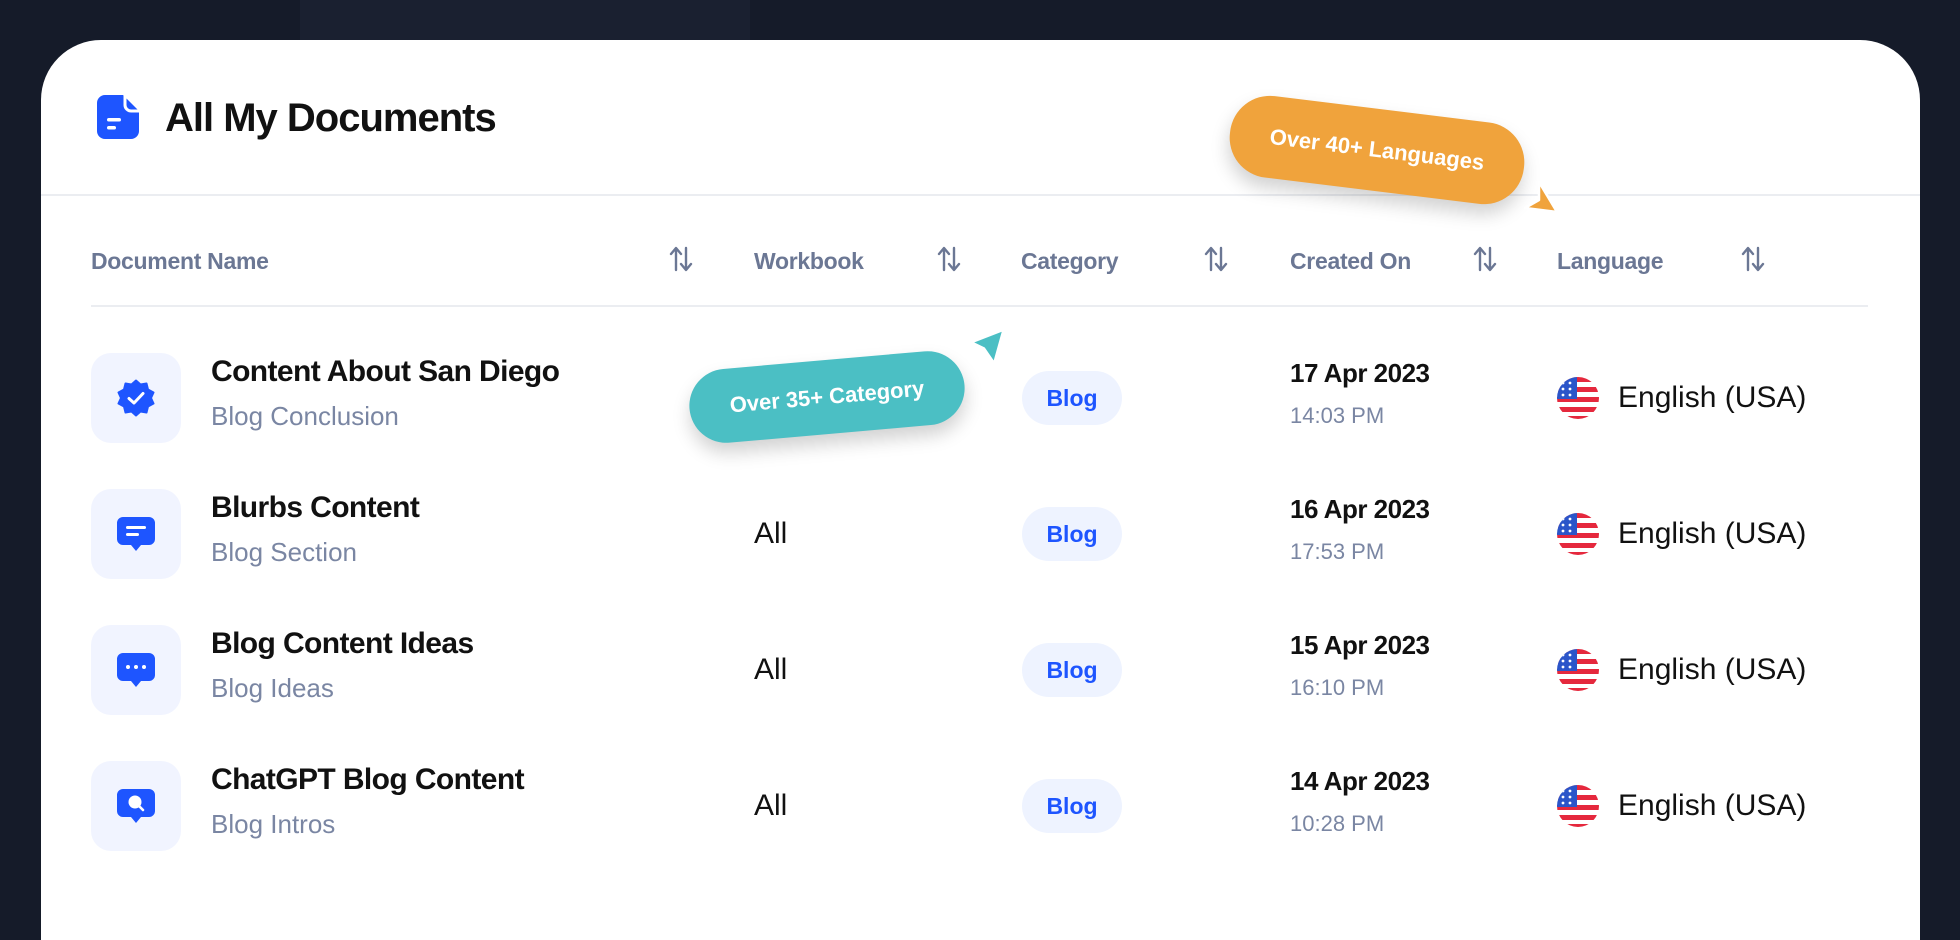 The image size is (1960, 940). I want to click on created-time: 16:10 PM, so click(1337, 687).